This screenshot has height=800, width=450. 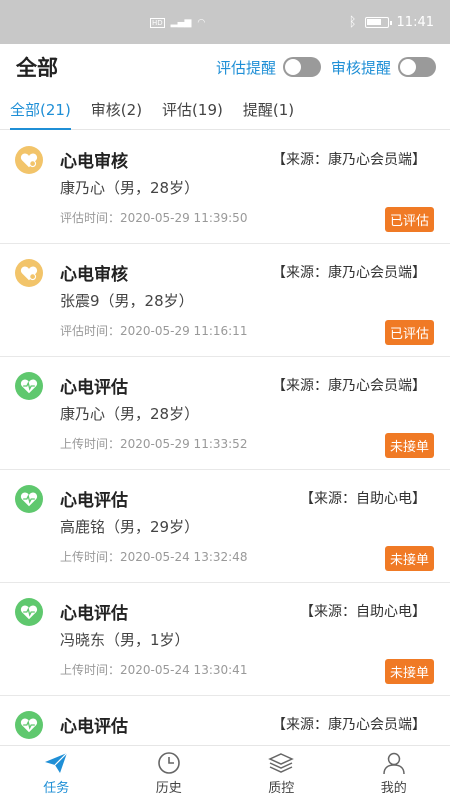 I want to click on battery-icon, so click(x=378, y=22).